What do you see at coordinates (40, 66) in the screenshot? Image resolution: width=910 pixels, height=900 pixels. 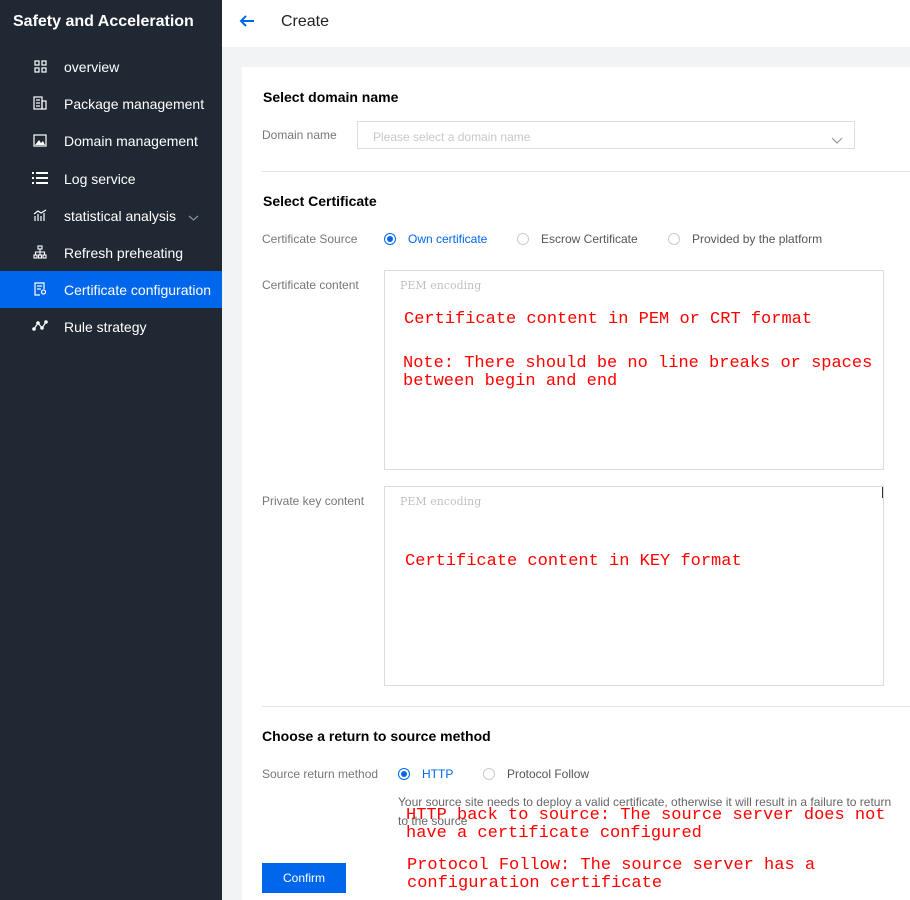 I see `grid-icon` at bounding box center [40, 66].